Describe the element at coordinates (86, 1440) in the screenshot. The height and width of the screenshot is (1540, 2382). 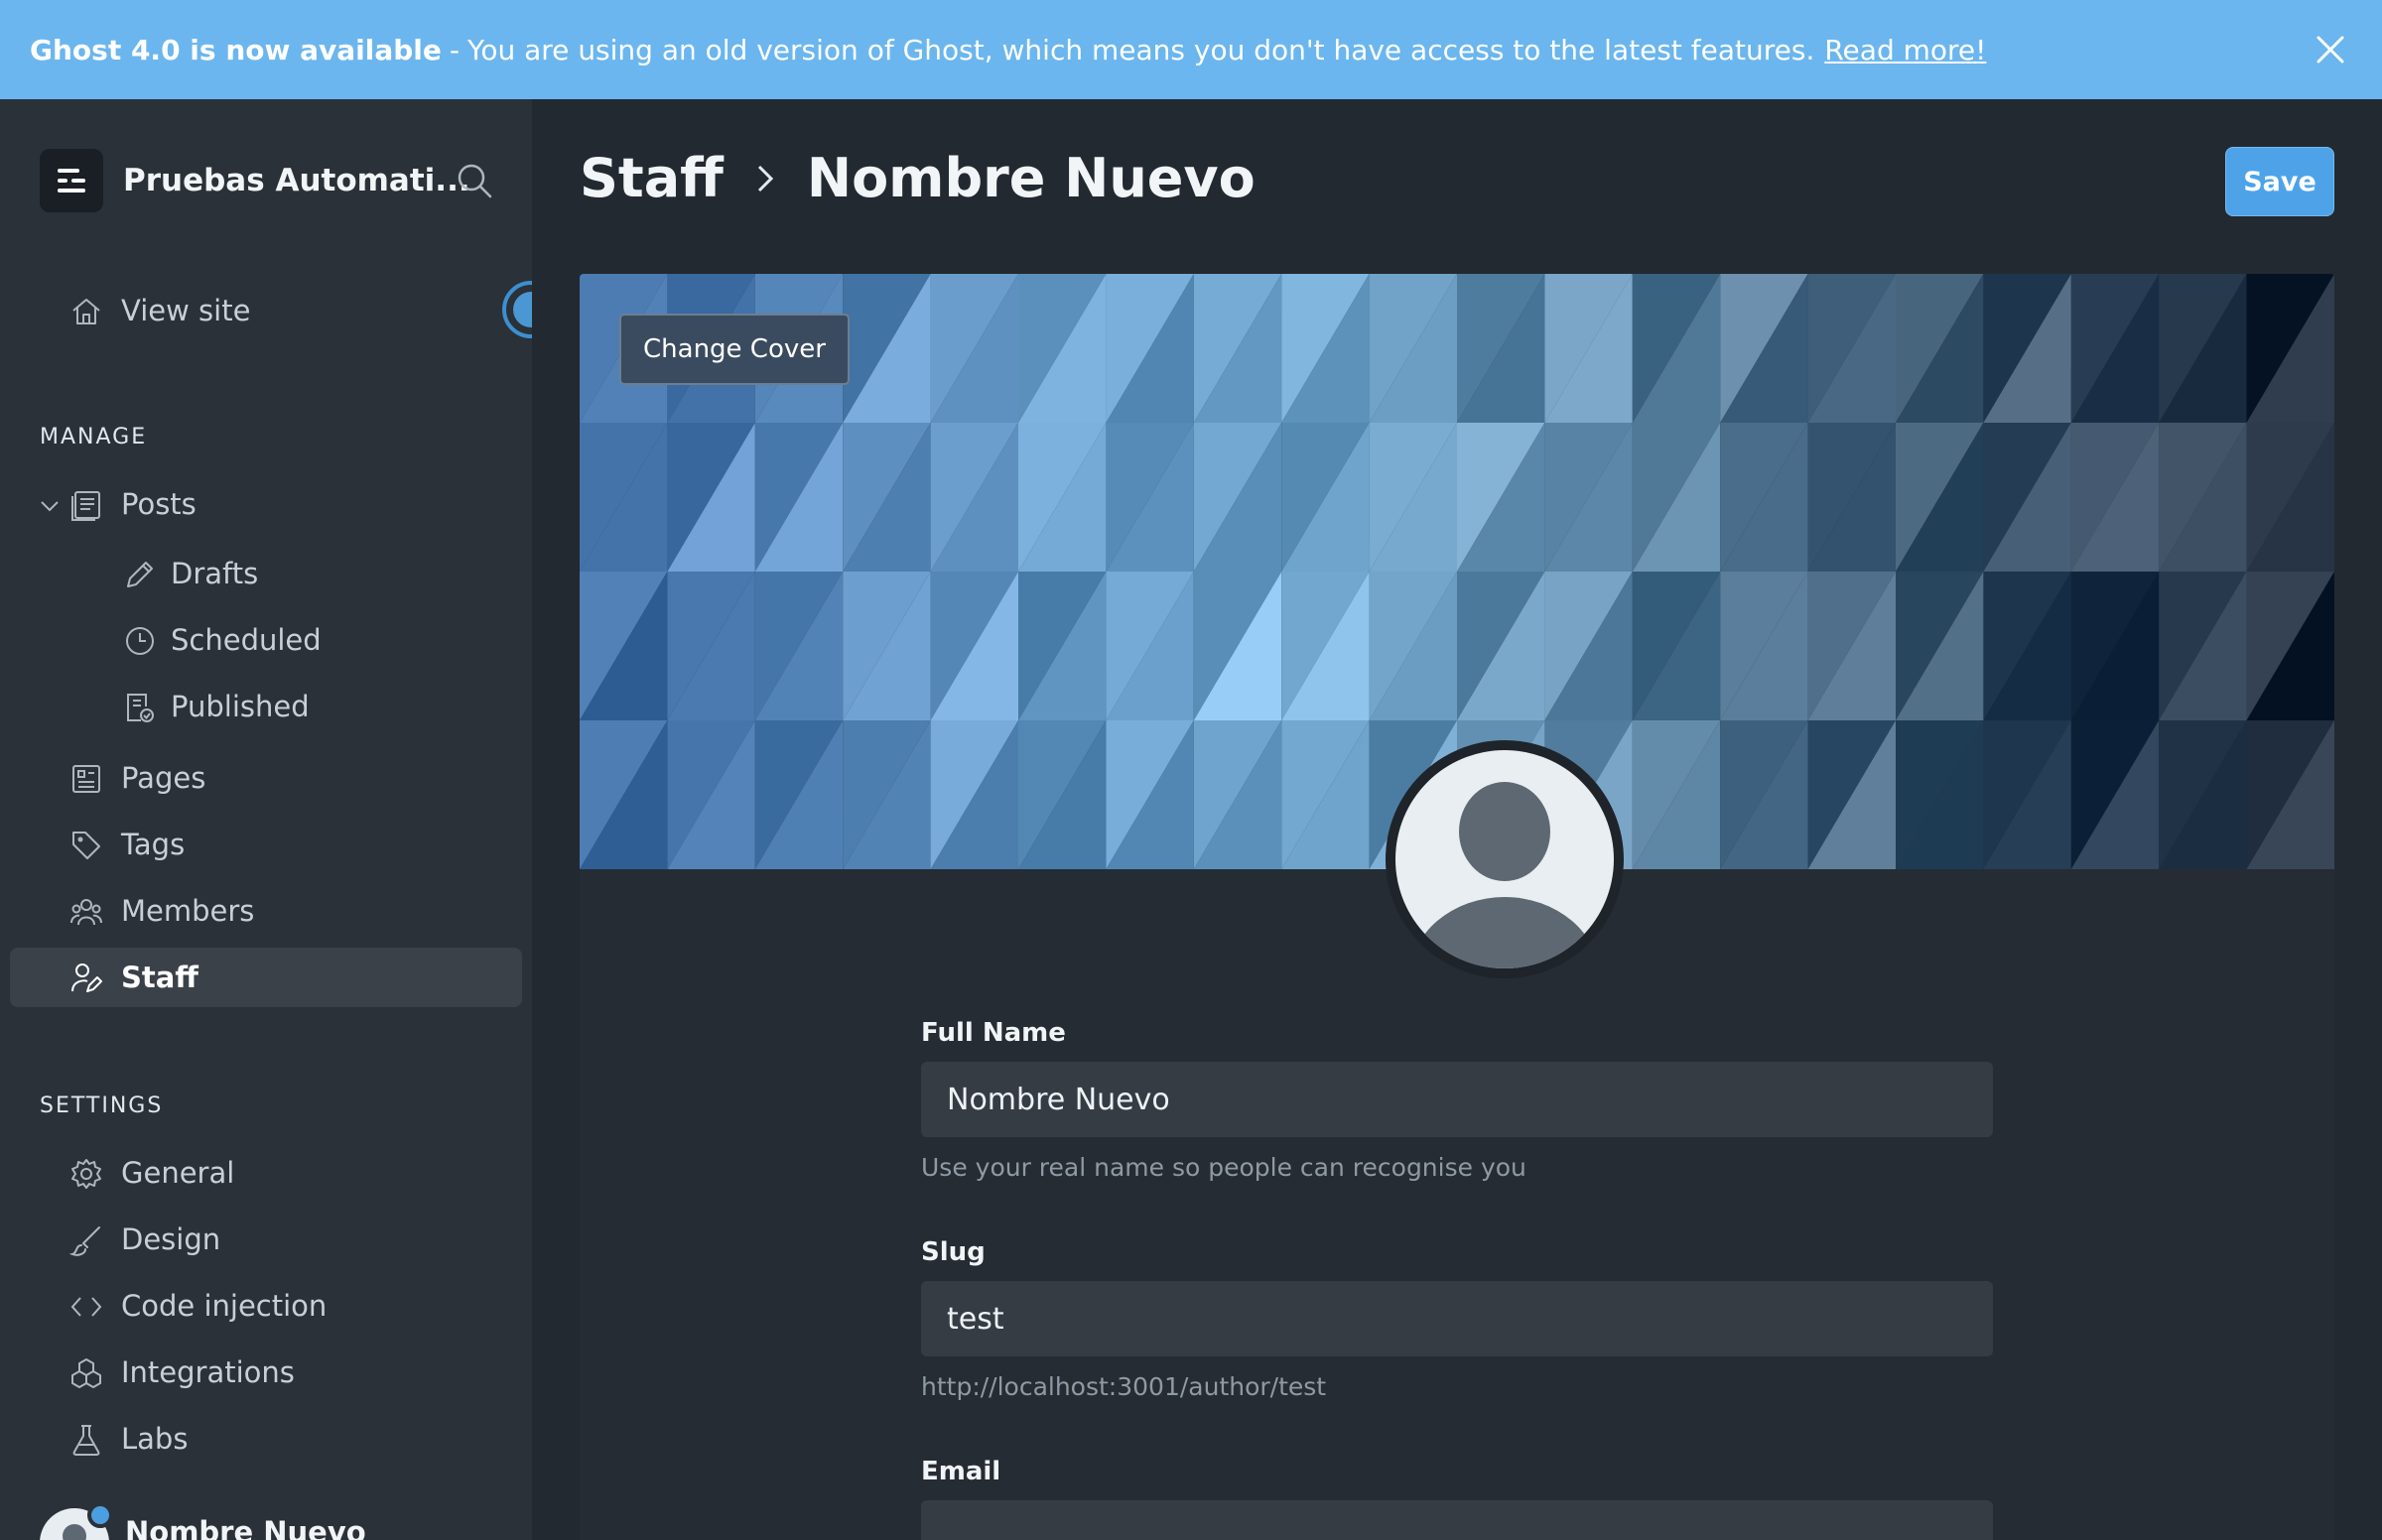
I see `flask-icon` at that location.